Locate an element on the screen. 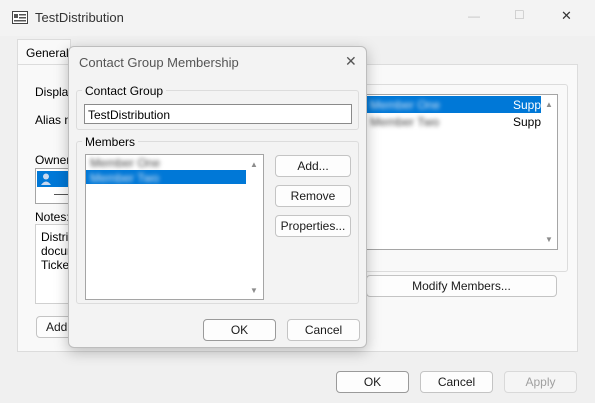 The image size is (595, 403). person-icon is located at coordinates (46, 179).